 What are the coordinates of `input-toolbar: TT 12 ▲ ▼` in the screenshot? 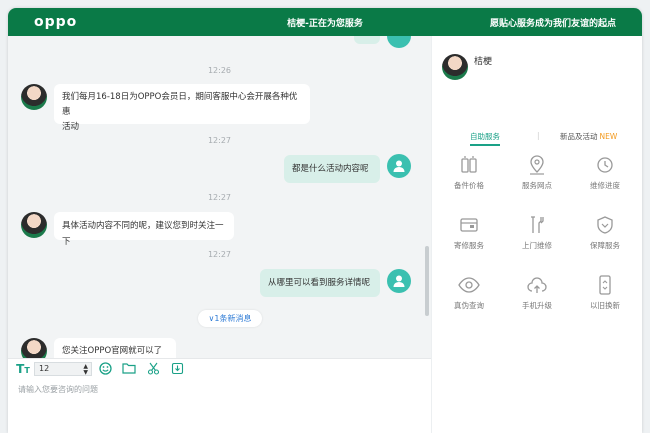 It's located at (219, 368).